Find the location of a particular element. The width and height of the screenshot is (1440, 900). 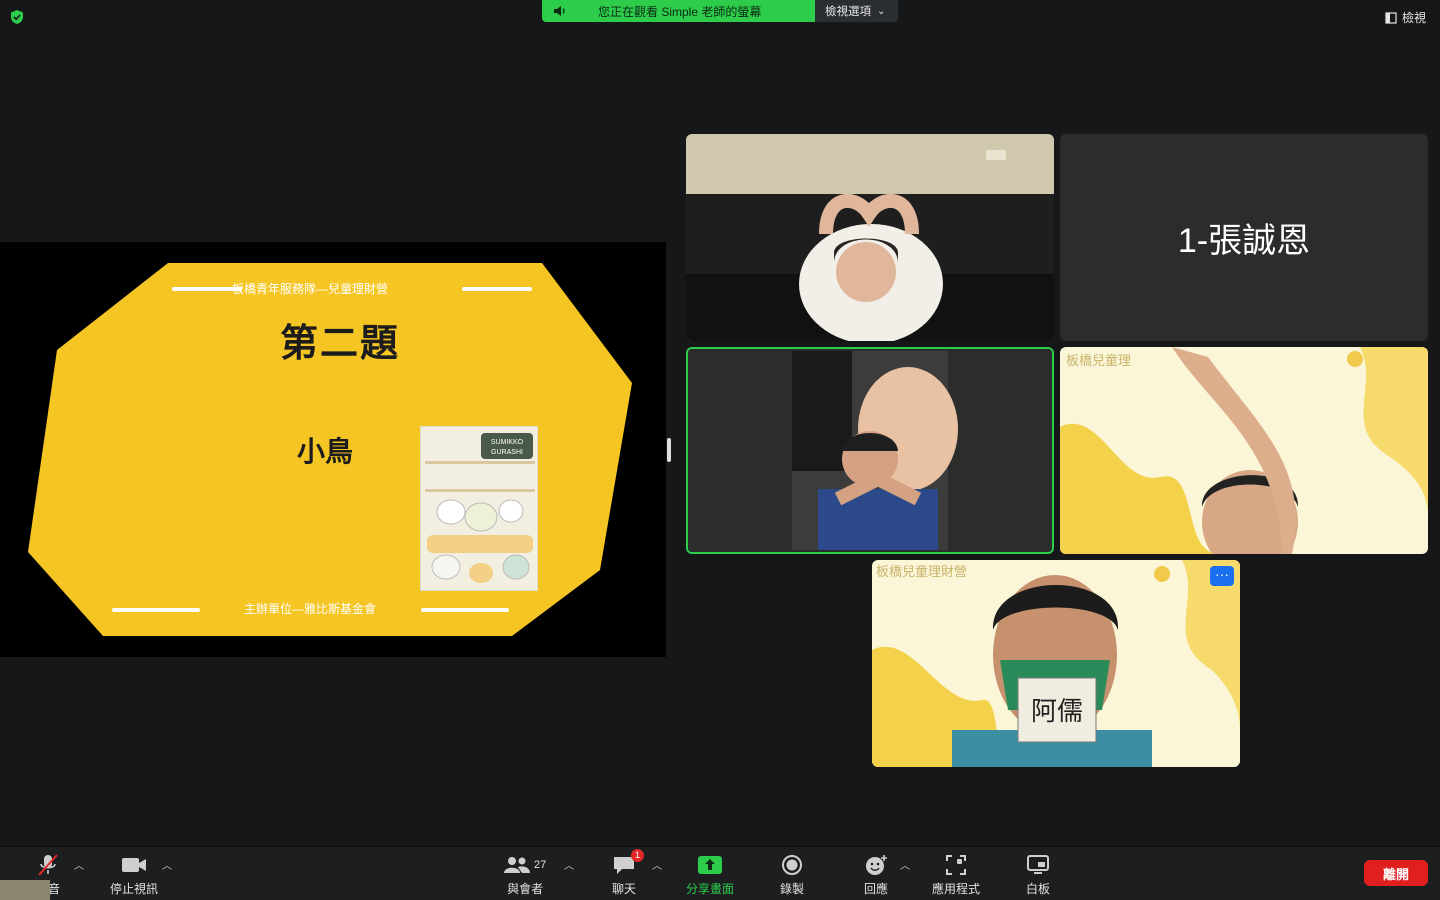

chat-button: 1 聊天 is located at coordinates (628, 873).